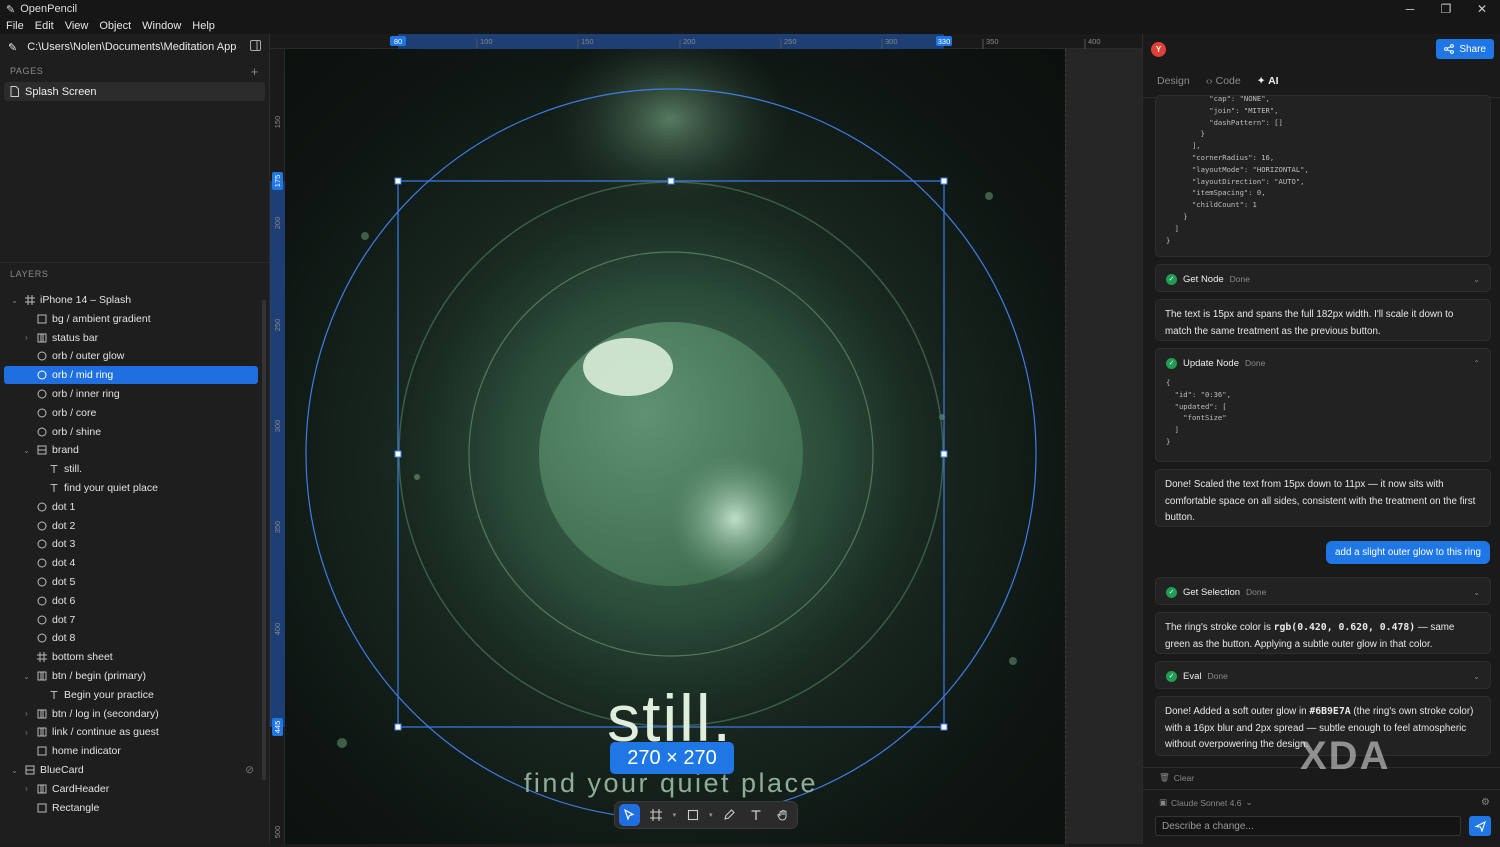 Image resolution: width=1500 pixels, height=847 pixels. What do you see at coordinates (706, 815) in the screenshot?
I see `floating-toolbar: ▾ ▾` at bounding box center [706, 815].